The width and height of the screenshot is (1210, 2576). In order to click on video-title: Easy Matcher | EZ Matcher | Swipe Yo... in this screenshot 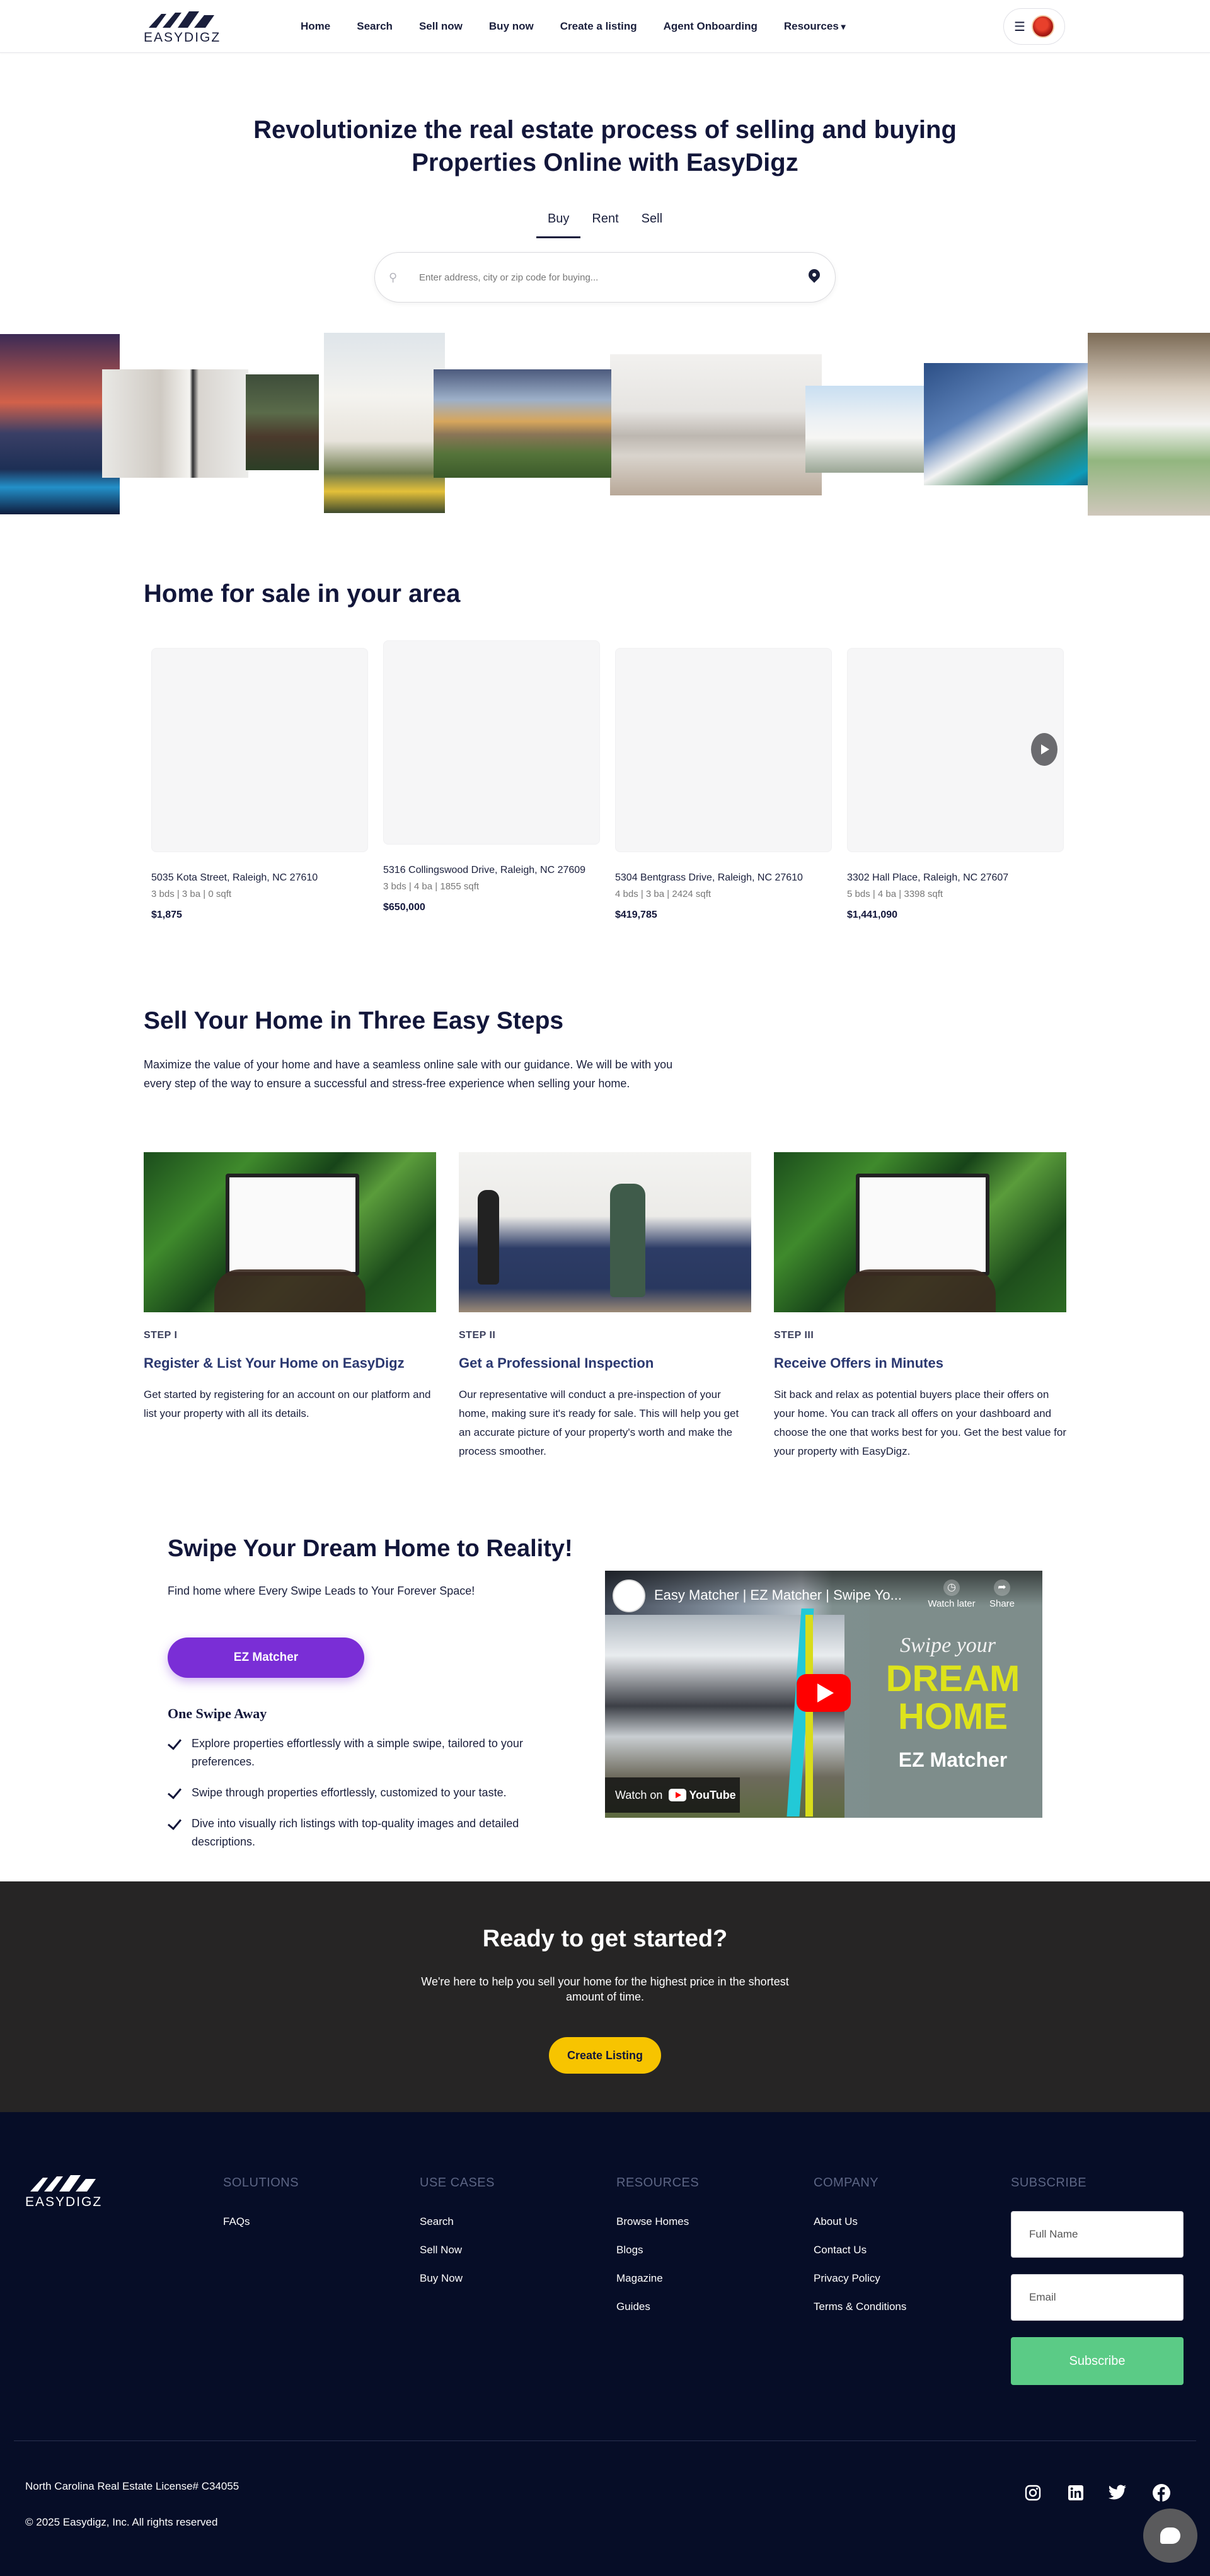, I will do `click(778, 1595)`.